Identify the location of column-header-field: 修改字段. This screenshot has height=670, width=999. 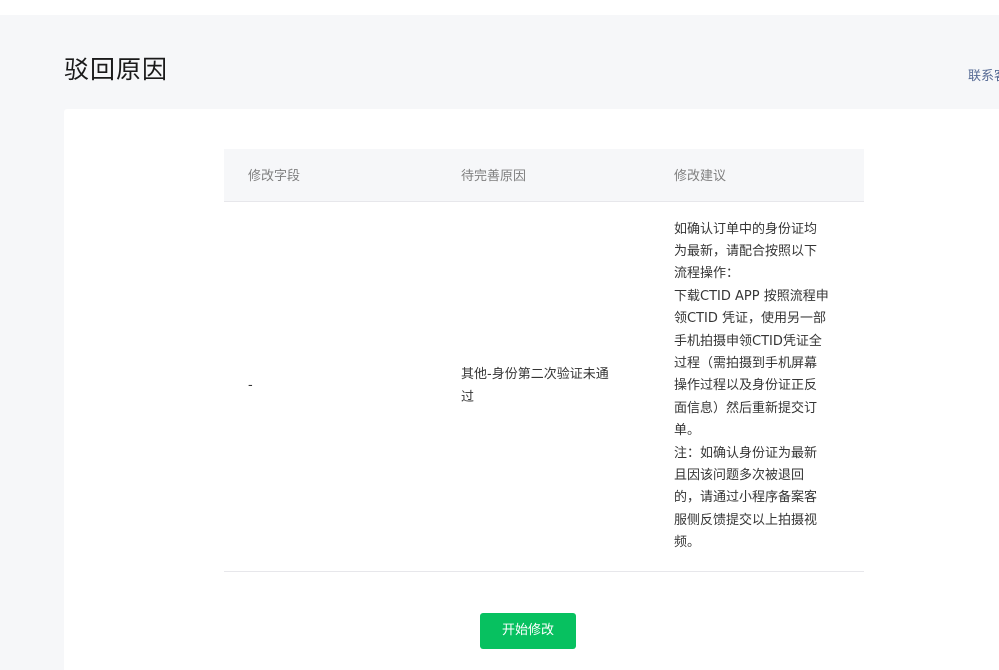
(330, 175).